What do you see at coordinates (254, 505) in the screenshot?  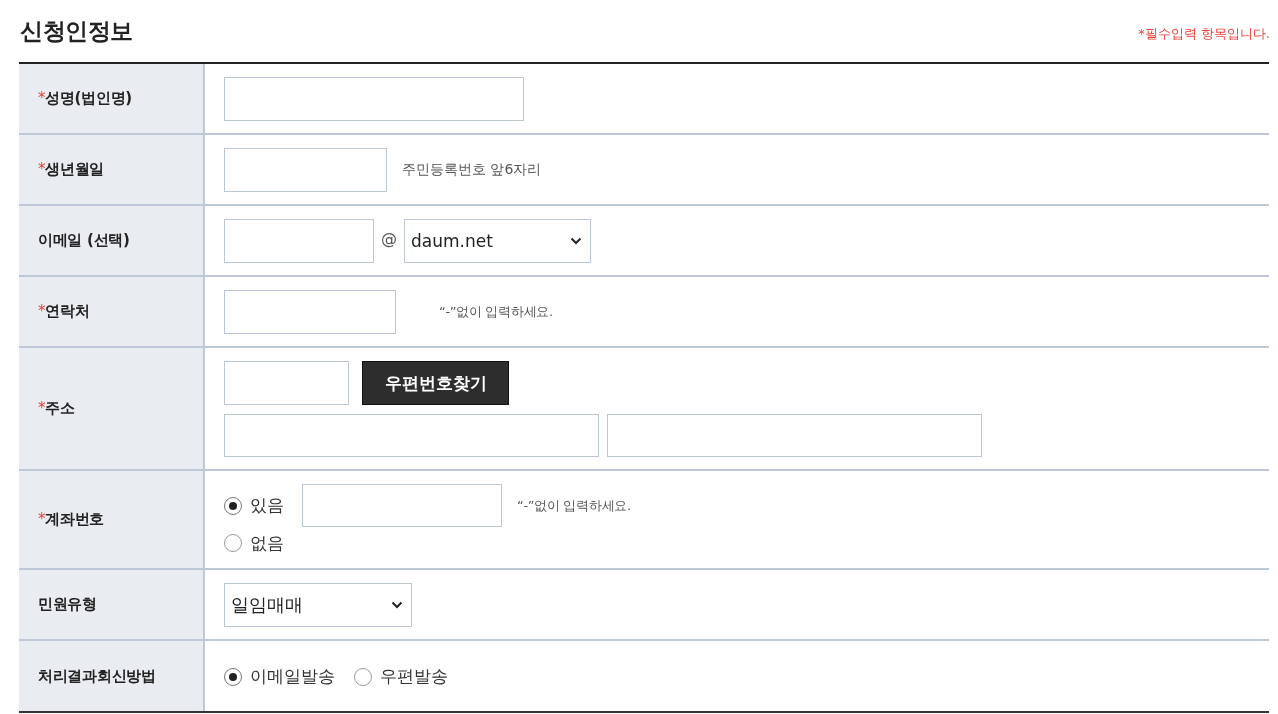 I see `radio-option: 있음` at bounding box center [254, 505].